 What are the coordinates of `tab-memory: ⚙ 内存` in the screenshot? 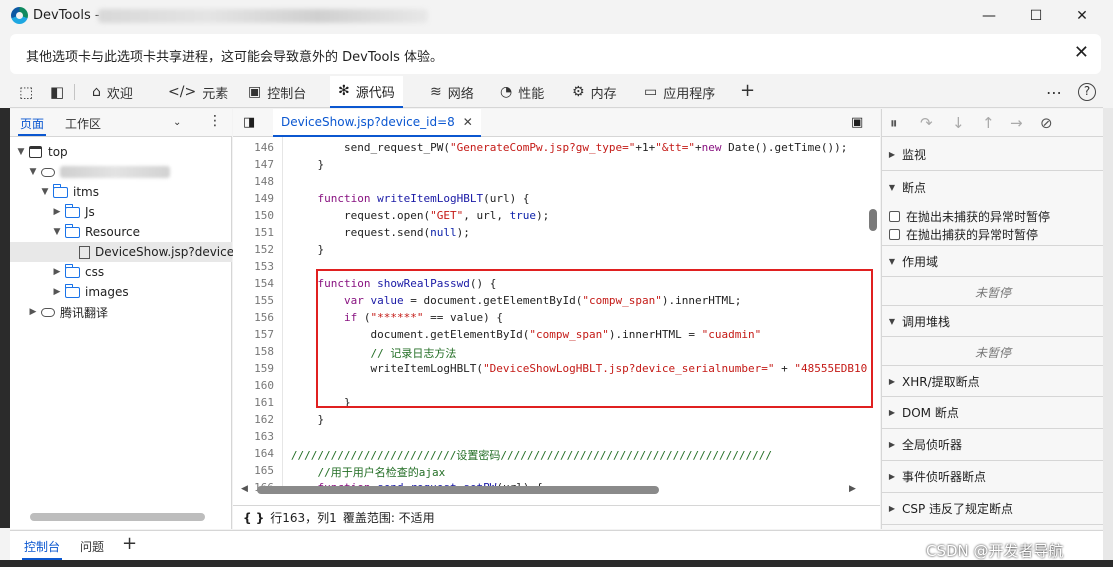 It's located at (594, 92).